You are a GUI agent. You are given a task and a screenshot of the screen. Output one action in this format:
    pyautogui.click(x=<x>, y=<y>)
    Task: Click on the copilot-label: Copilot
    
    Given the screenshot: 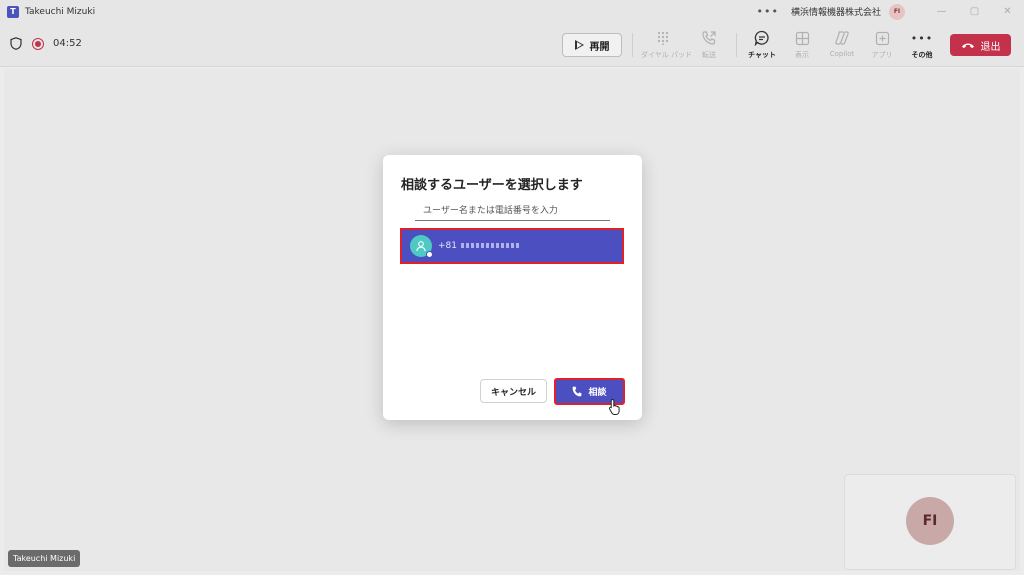 What is the action you would take?
    pyautogui.click(x=842, y=54)
    